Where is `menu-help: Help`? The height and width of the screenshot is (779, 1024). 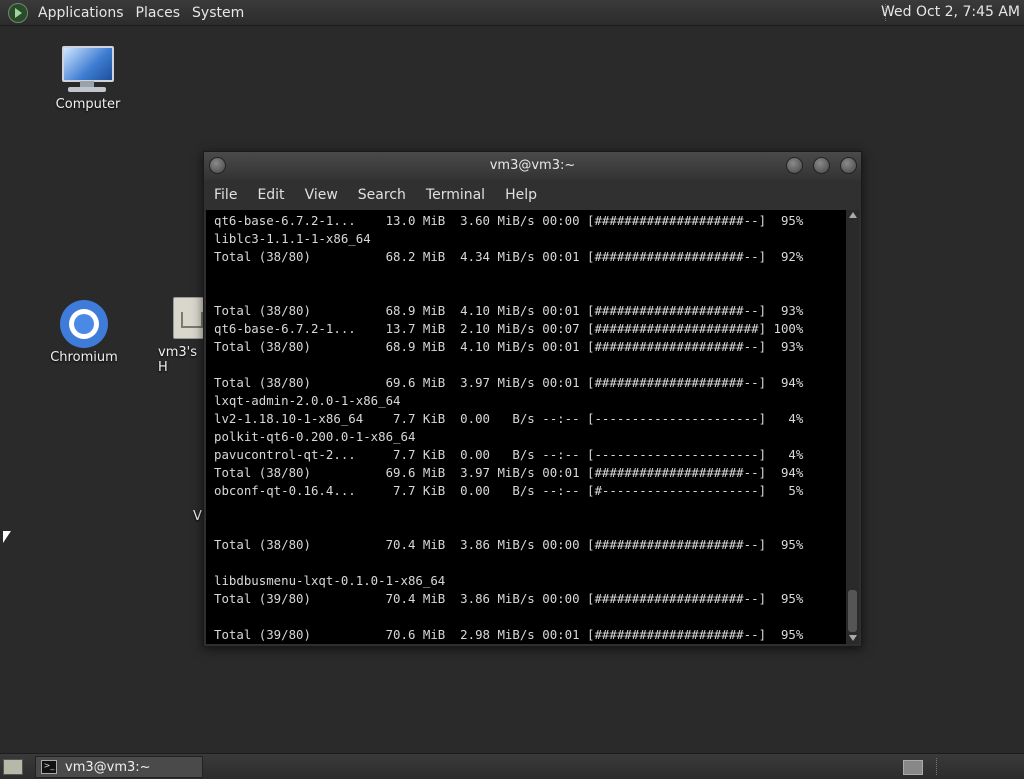 menu-help: Help is located at coordinates (521, 195).